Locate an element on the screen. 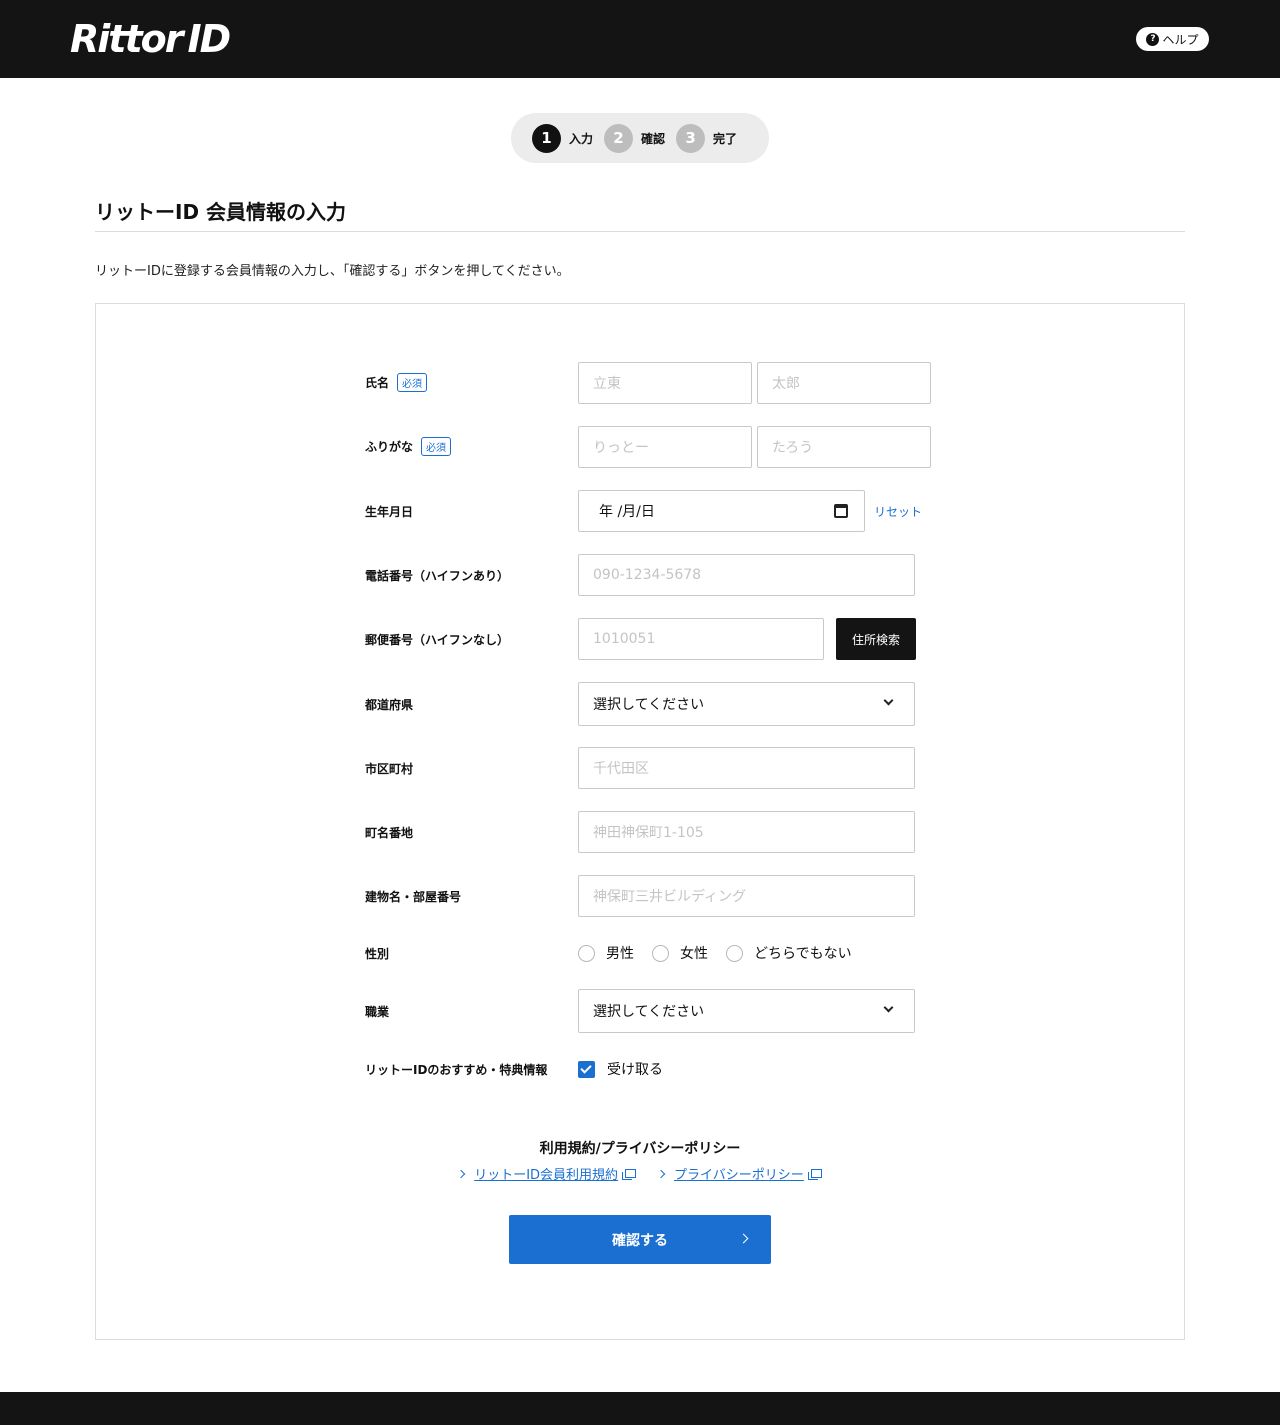 The width and height of the screenshot is (1280, 1425). city-label: 市区町村 is located at coordinates (389, 769).